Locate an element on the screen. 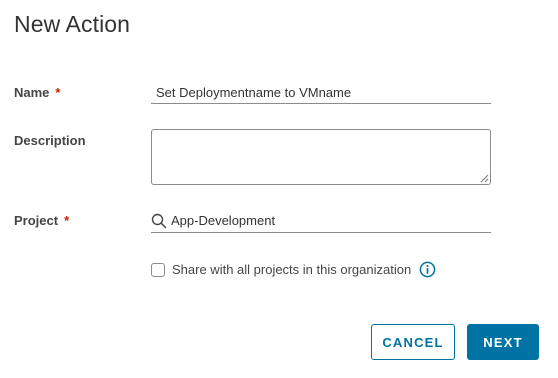 The width and height of the screenshot is (558, 378). name-required-mark: * is located at coordinates (58, 92).